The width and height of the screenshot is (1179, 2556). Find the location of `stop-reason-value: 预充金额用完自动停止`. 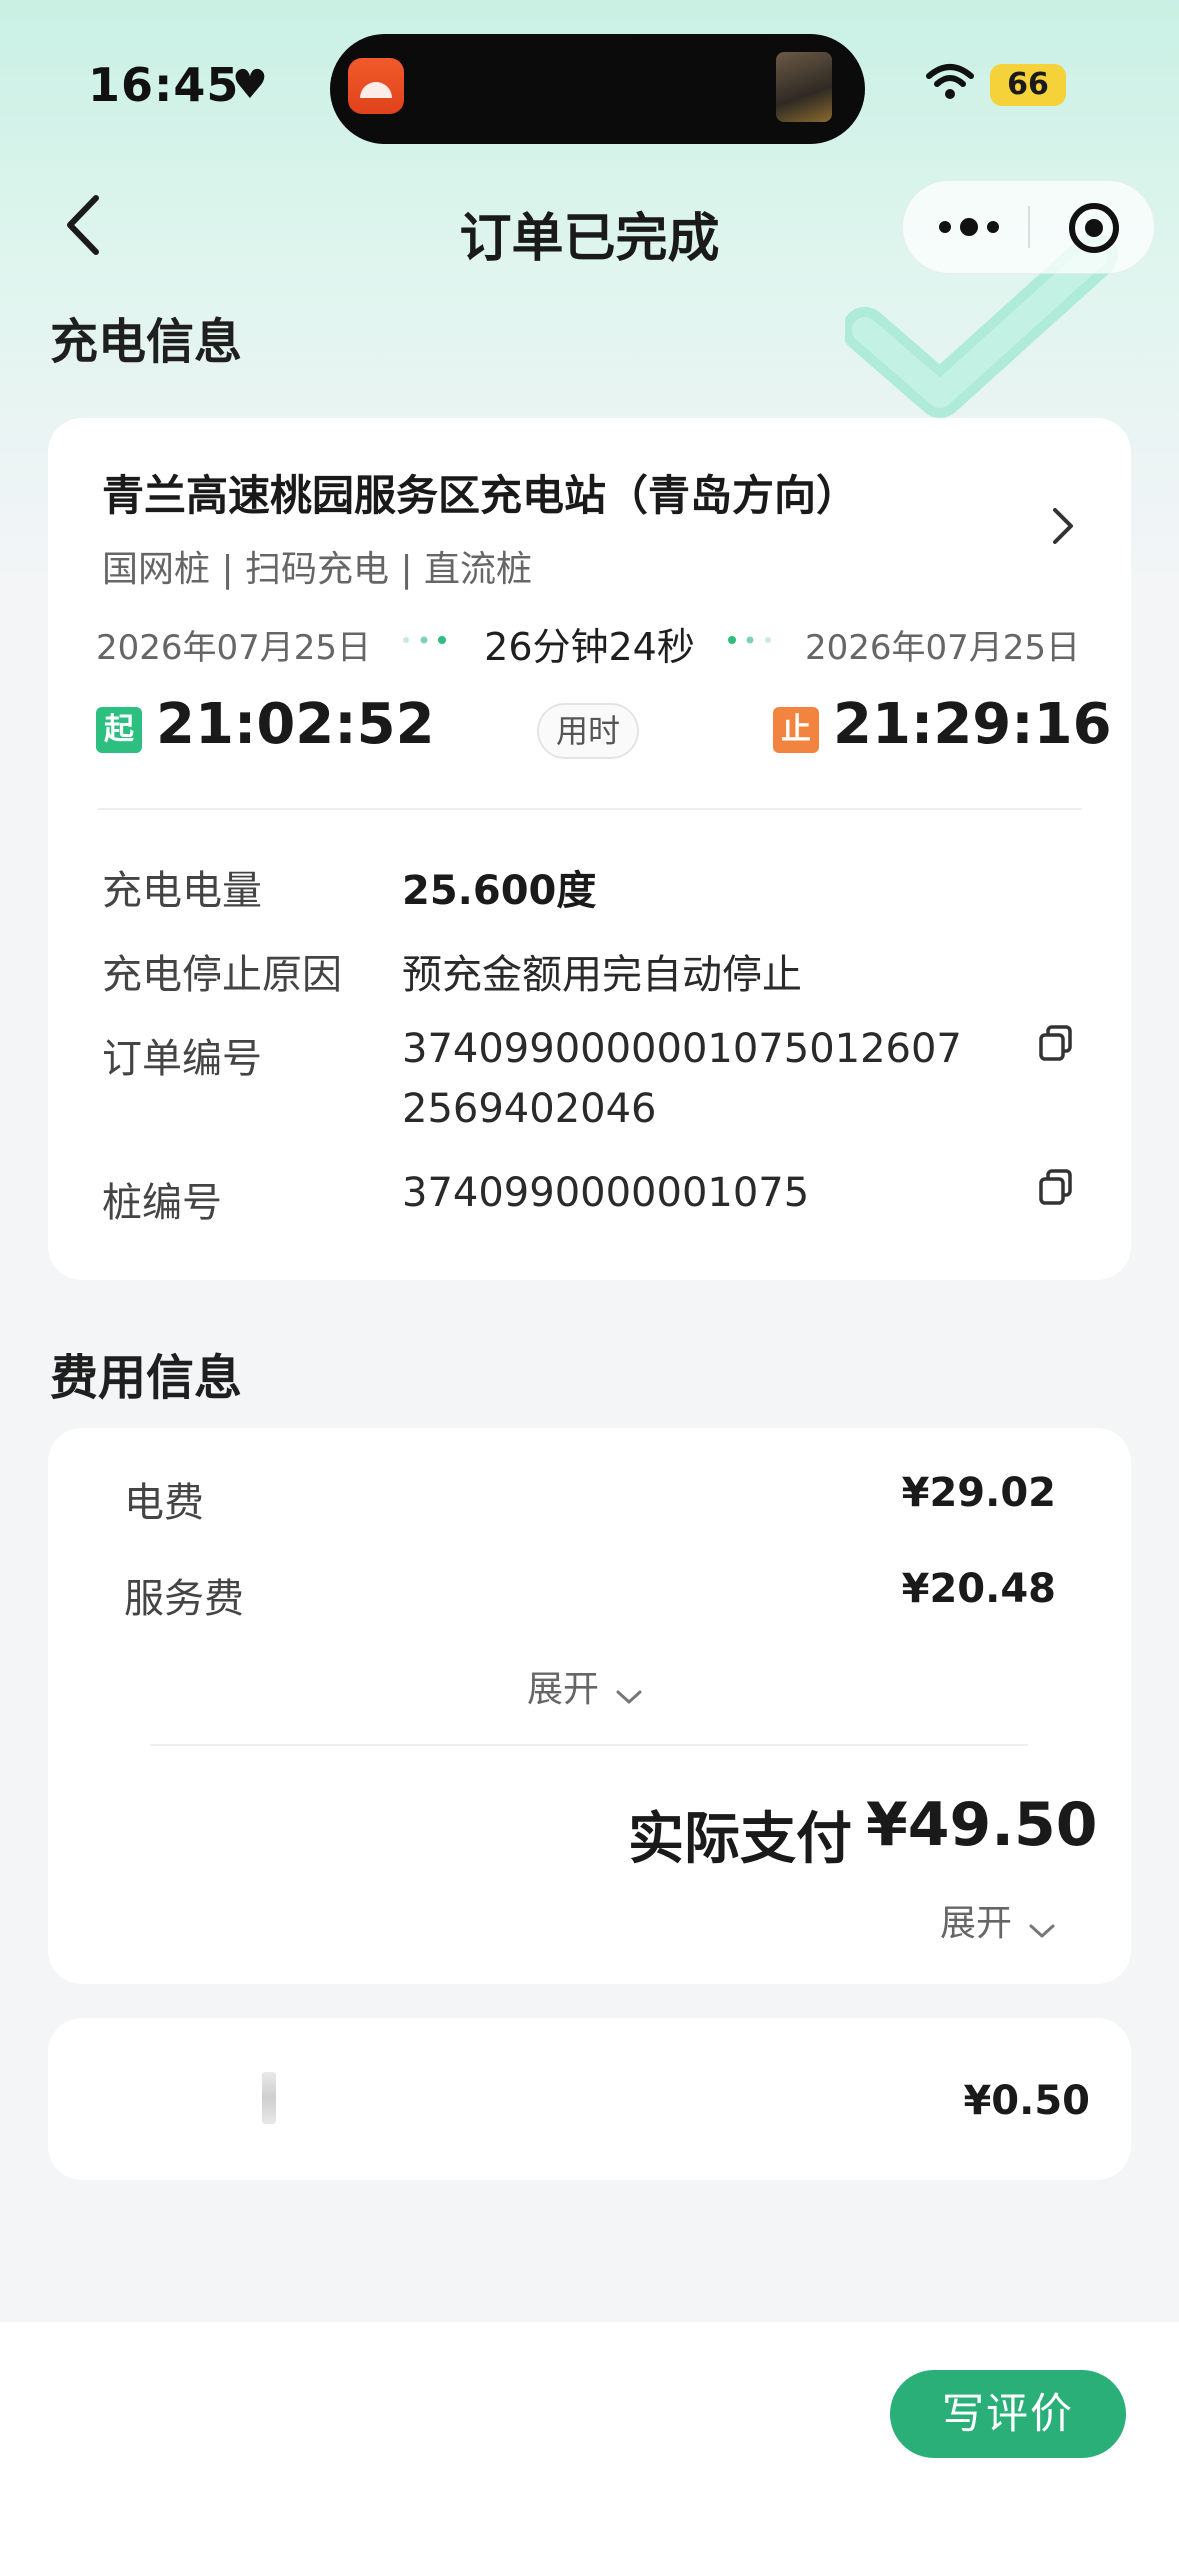

stop-reason-value: 预充金额用完自动停止 is located at coordinates (602, 975).